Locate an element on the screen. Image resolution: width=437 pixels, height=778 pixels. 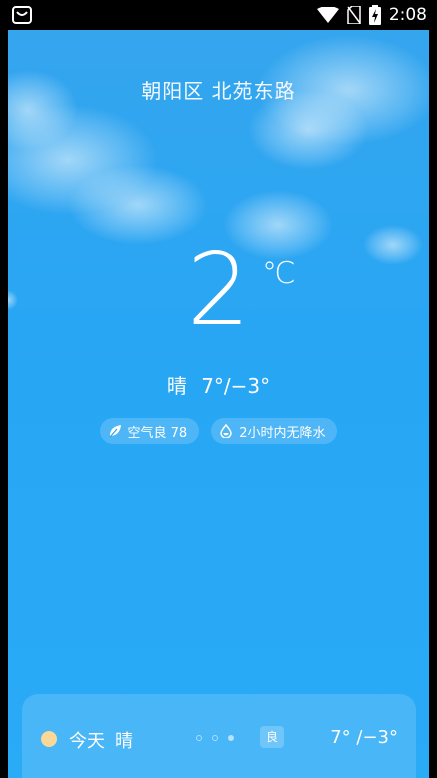
forecast-card: 今天 晴 良 7° /−3° is located at coordinates (219, 736).